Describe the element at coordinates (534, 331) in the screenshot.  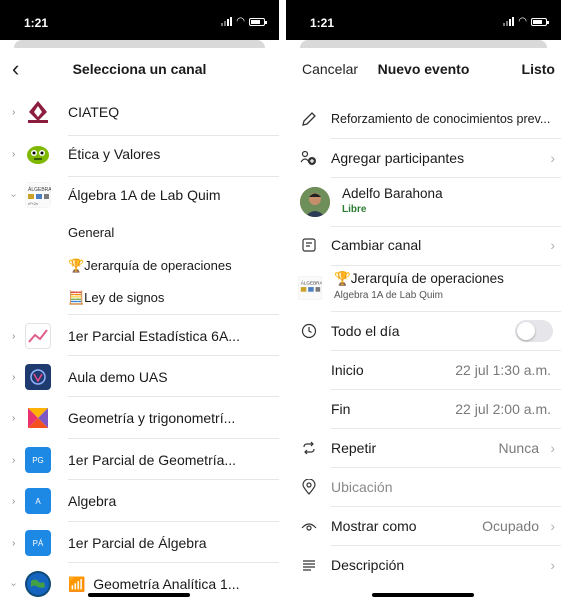
I see `all-day-toggle` at that location.